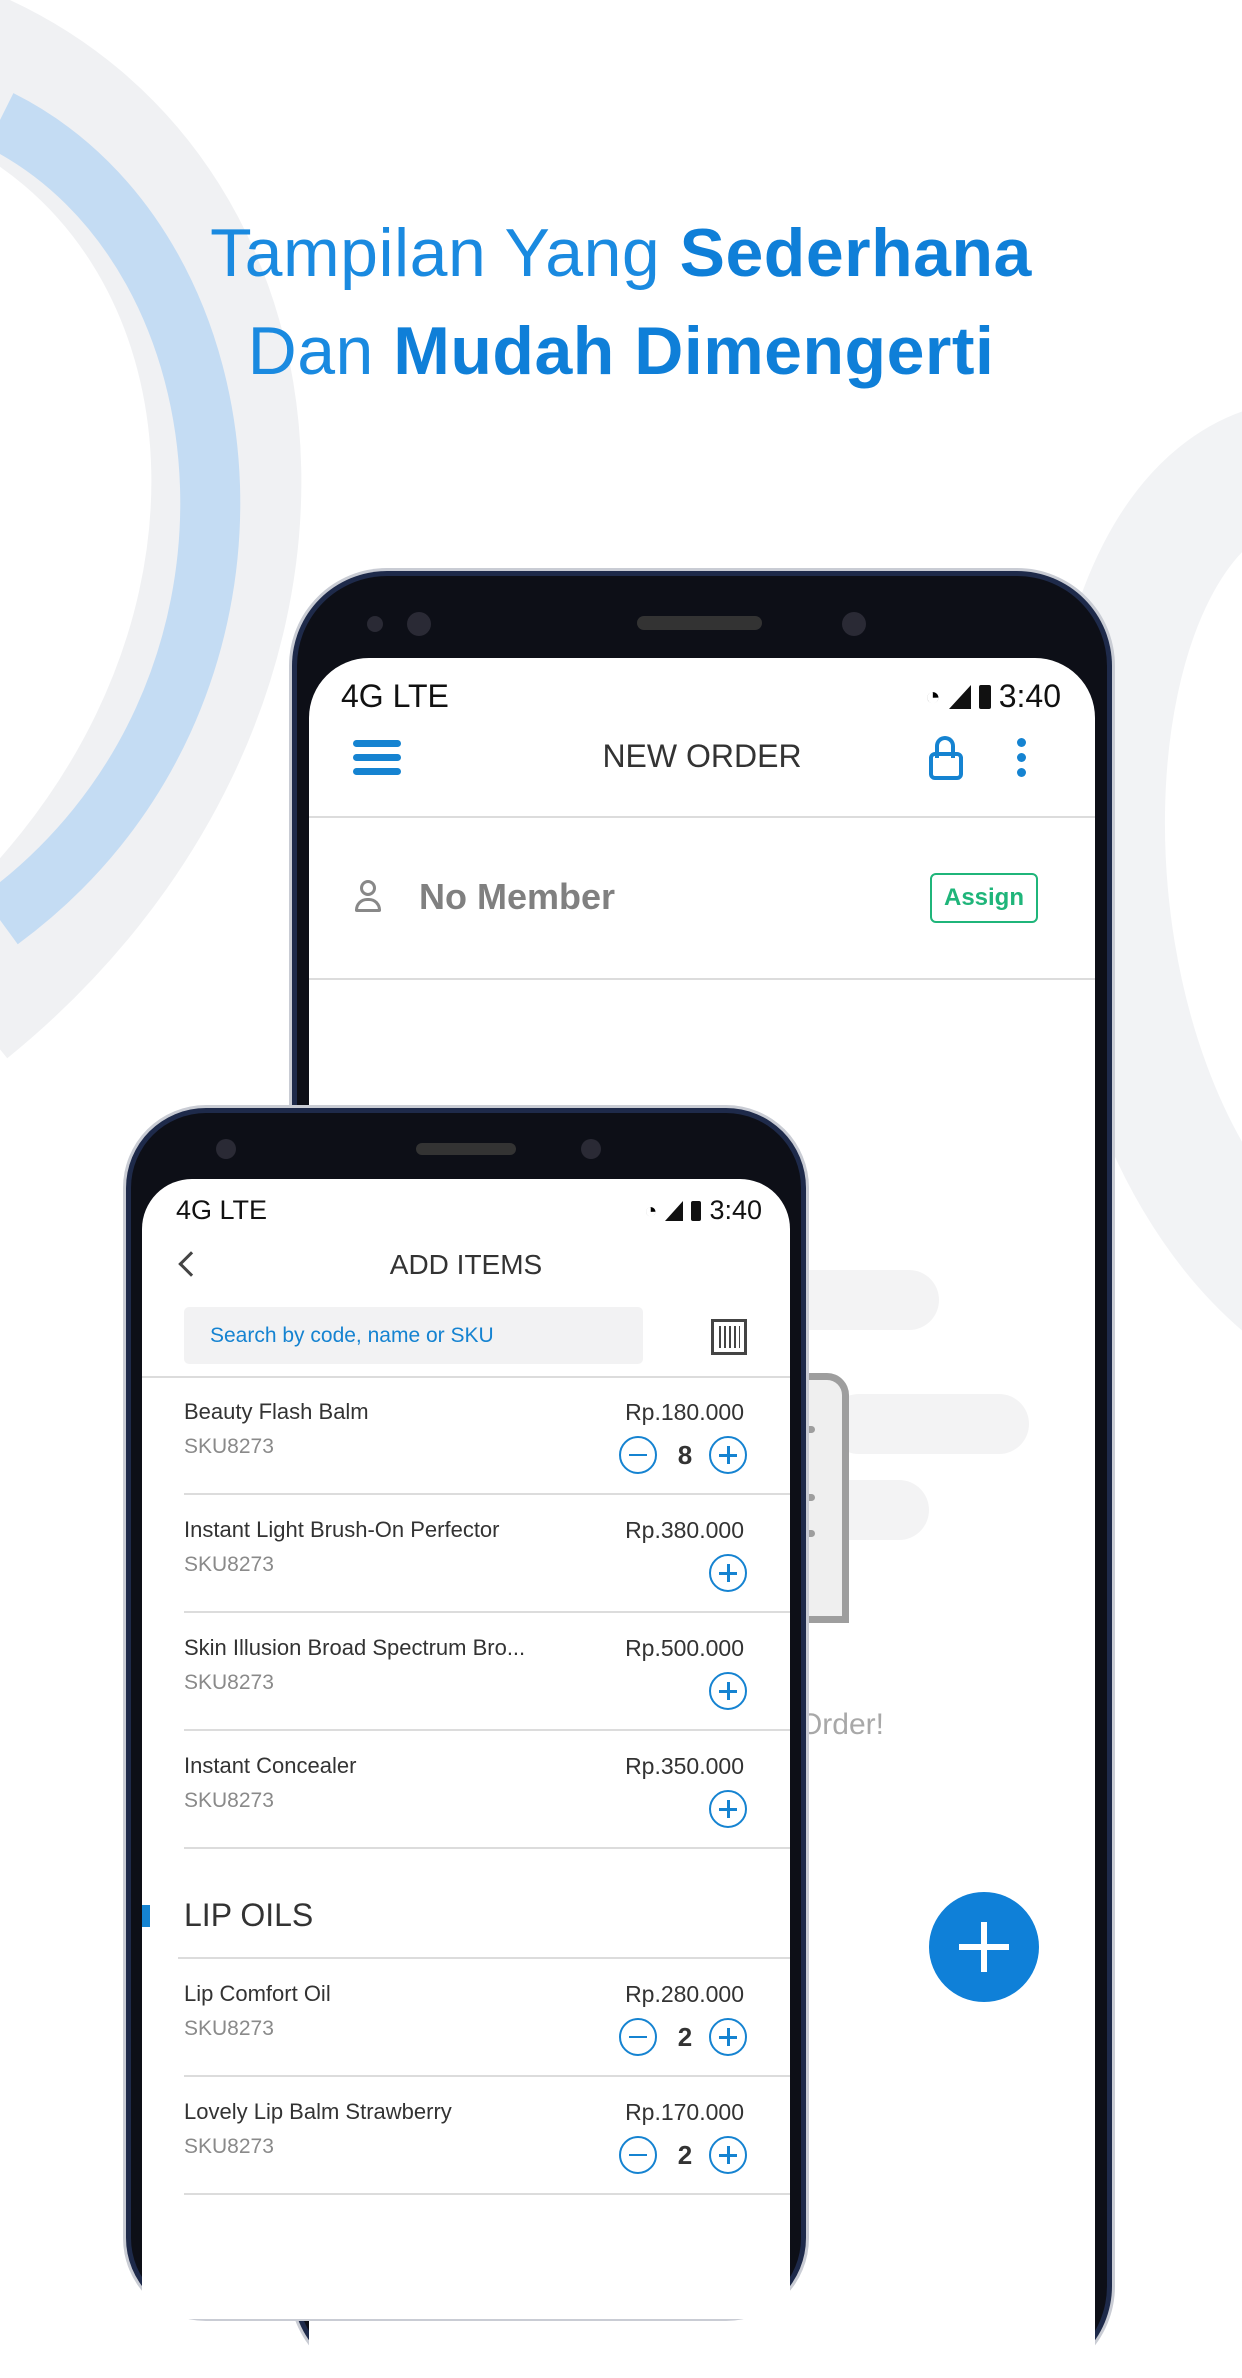  What do you see at coordinates (684, 1412) in the screenshot?
I see `item-price: Rp.180.000` at bounding box center [684, 1412].